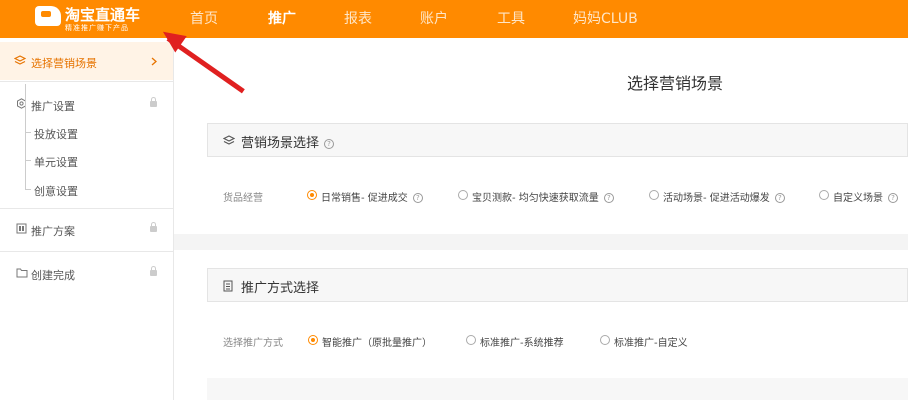 The width and height of the screenshot is (908, 400). I want to click on nav-mama-club: 妈妈CLUB, so click(605, 19).